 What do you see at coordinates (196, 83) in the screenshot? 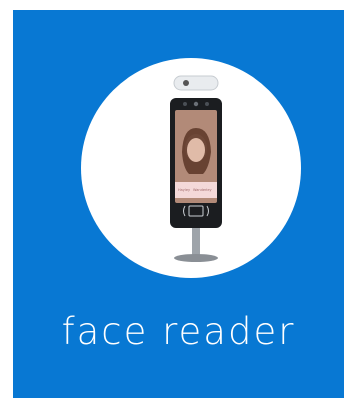
I see `thermal-camera-icon` at bounding box center [196, 83].